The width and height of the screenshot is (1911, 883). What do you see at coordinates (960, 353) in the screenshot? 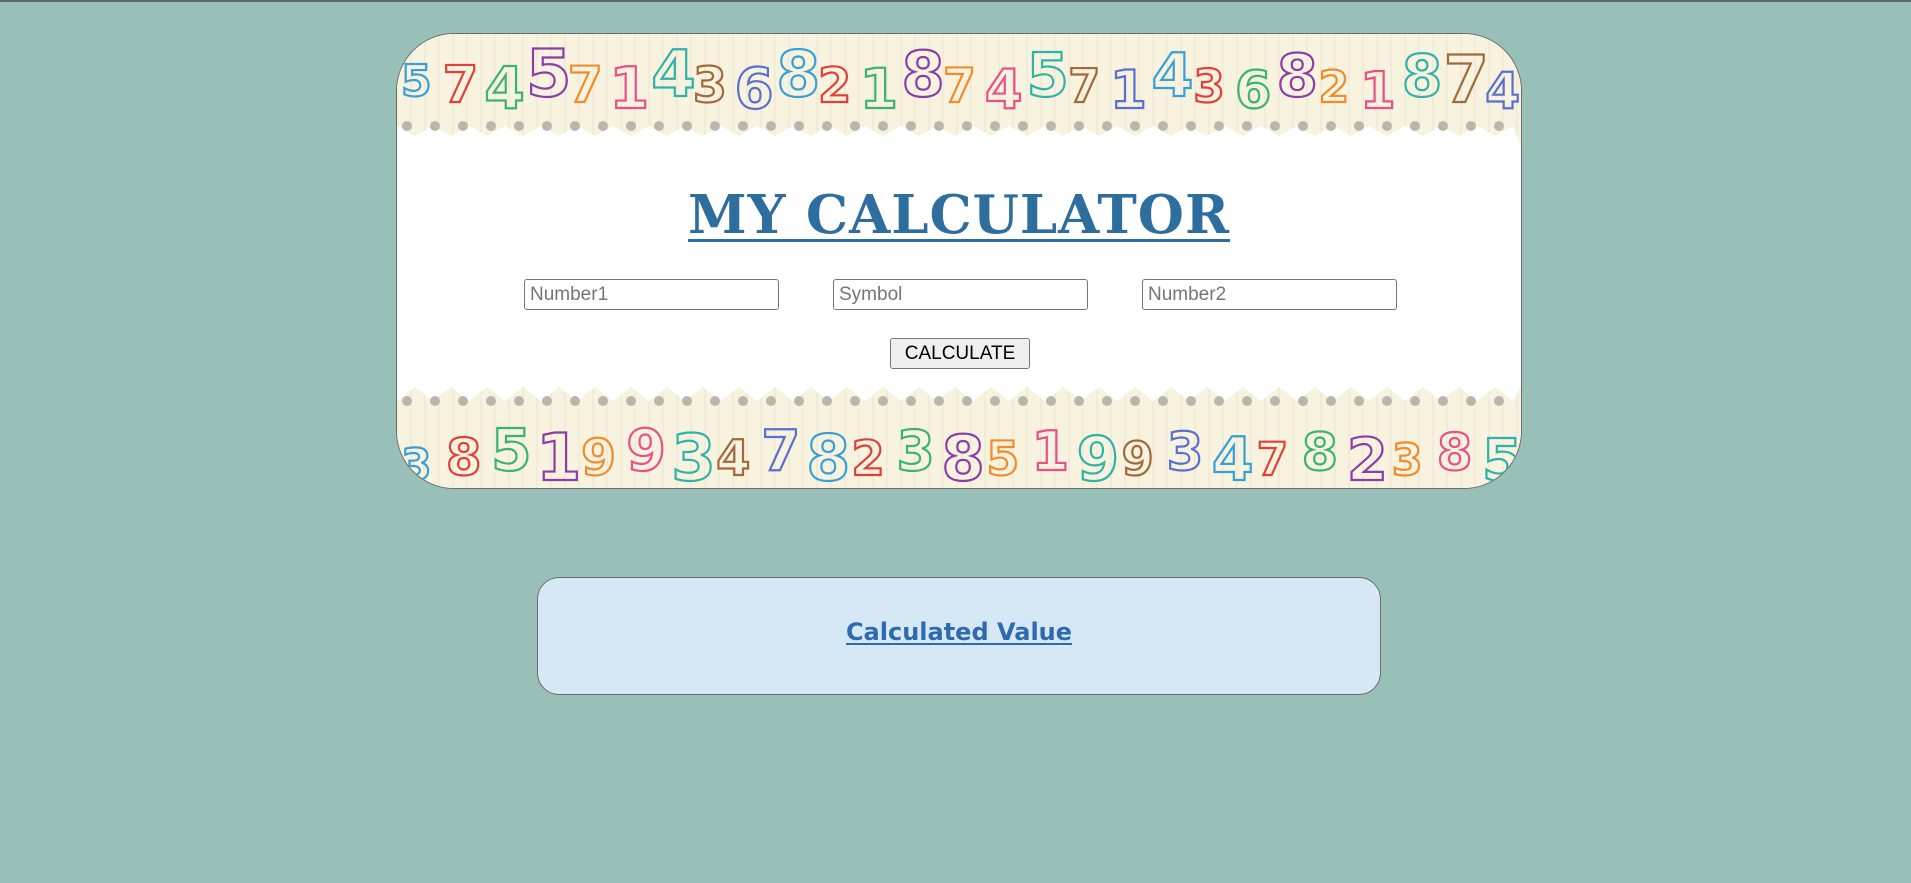
I see `calculate-button: CALCULATE` at bounding box center [960, 353].